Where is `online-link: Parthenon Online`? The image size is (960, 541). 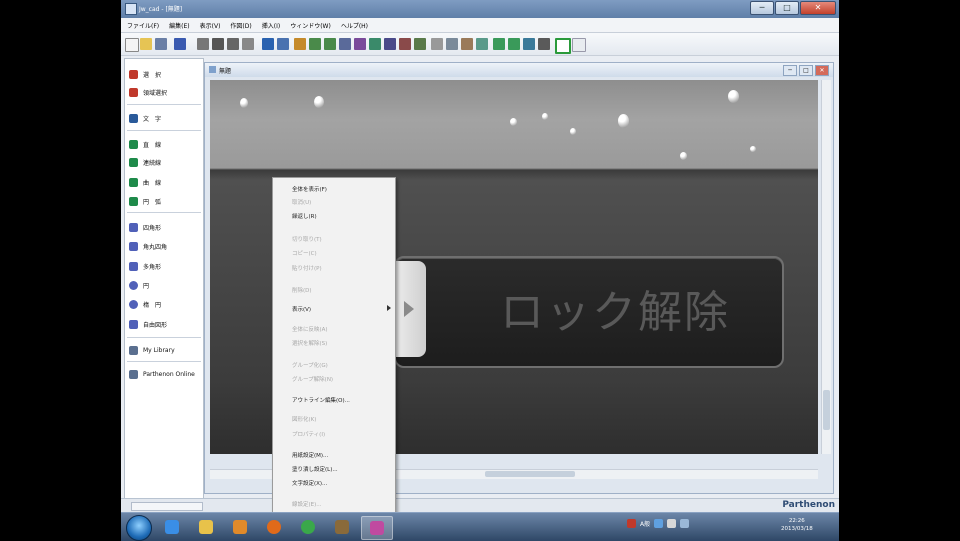 online-link: Parthenon Online is located at coordinates (164, 374).